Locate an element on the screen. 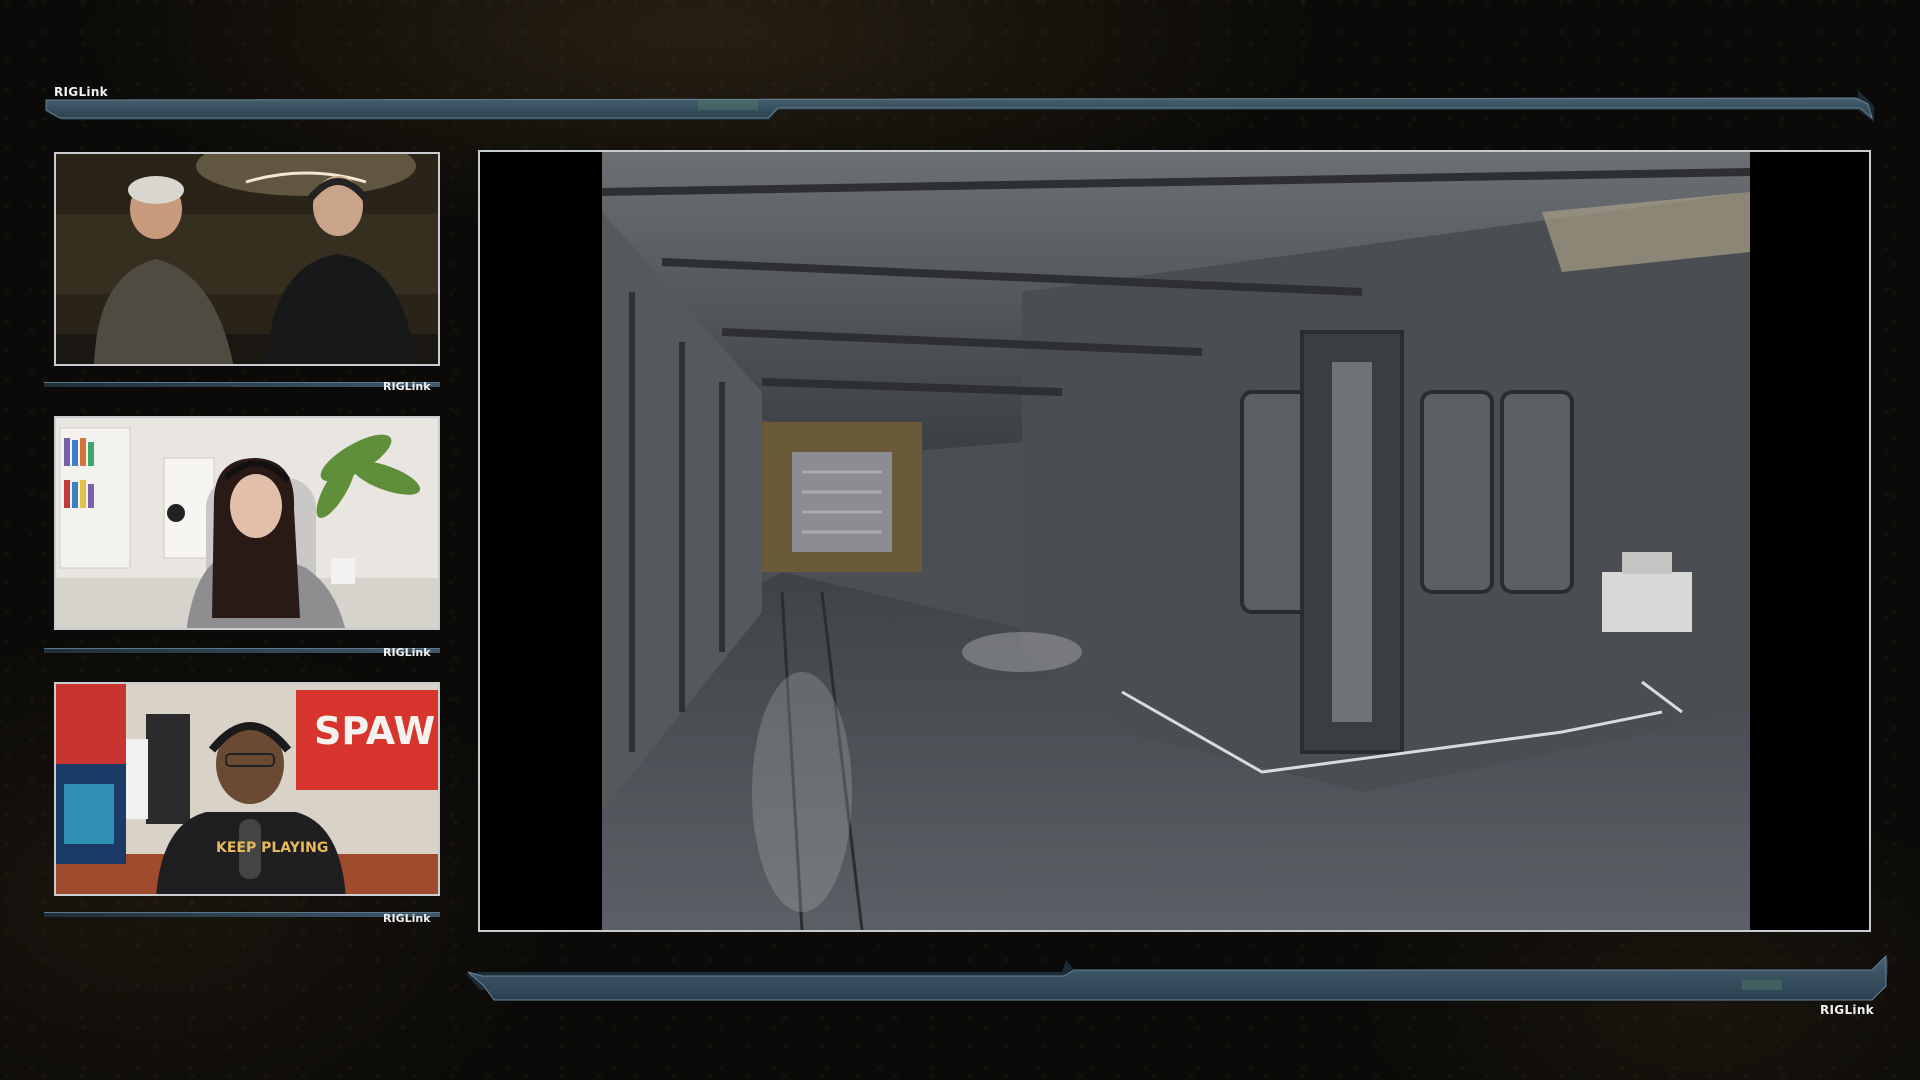 This screenshot has width=1920, height=1080. brand-label-bottom: RIGLink is located at coordinates (1847, 1010).